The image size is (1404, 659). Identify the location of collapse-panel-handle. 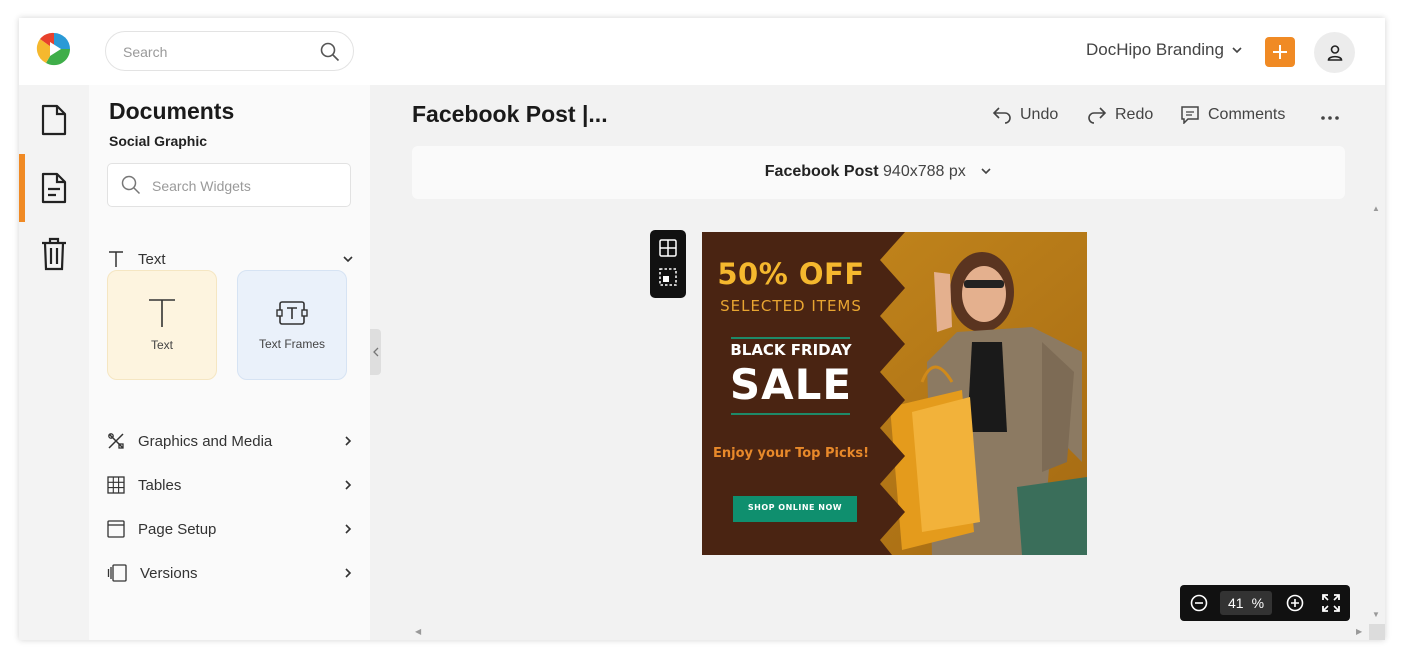
(375, 352).